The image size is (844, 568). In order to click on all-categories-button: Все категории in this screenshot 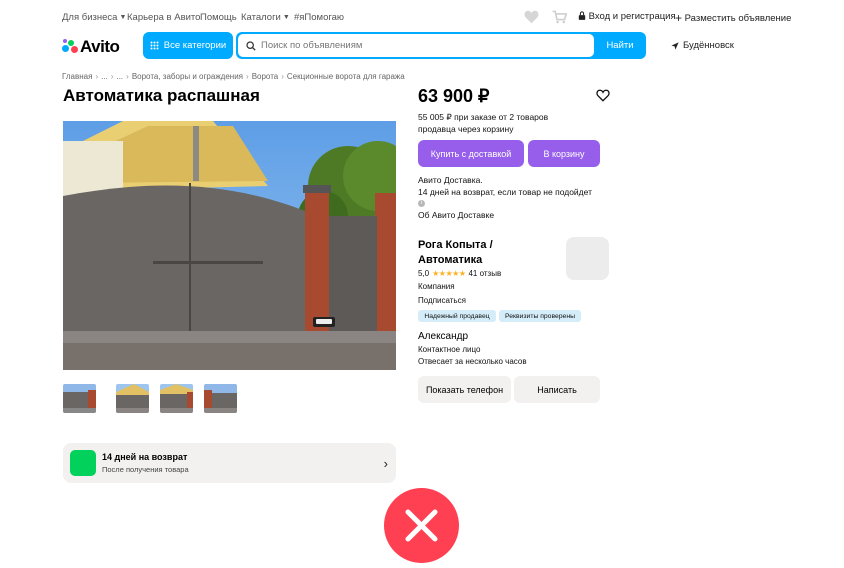, I will do `click(188, 45)`.